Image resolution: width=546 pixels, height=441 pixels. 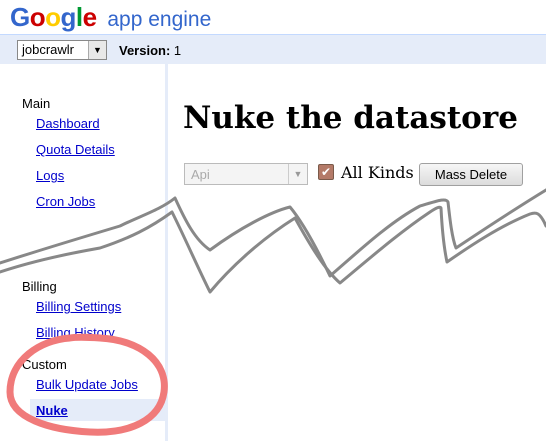 I want to click on version-label: Version:, so click(x=145, y=50).